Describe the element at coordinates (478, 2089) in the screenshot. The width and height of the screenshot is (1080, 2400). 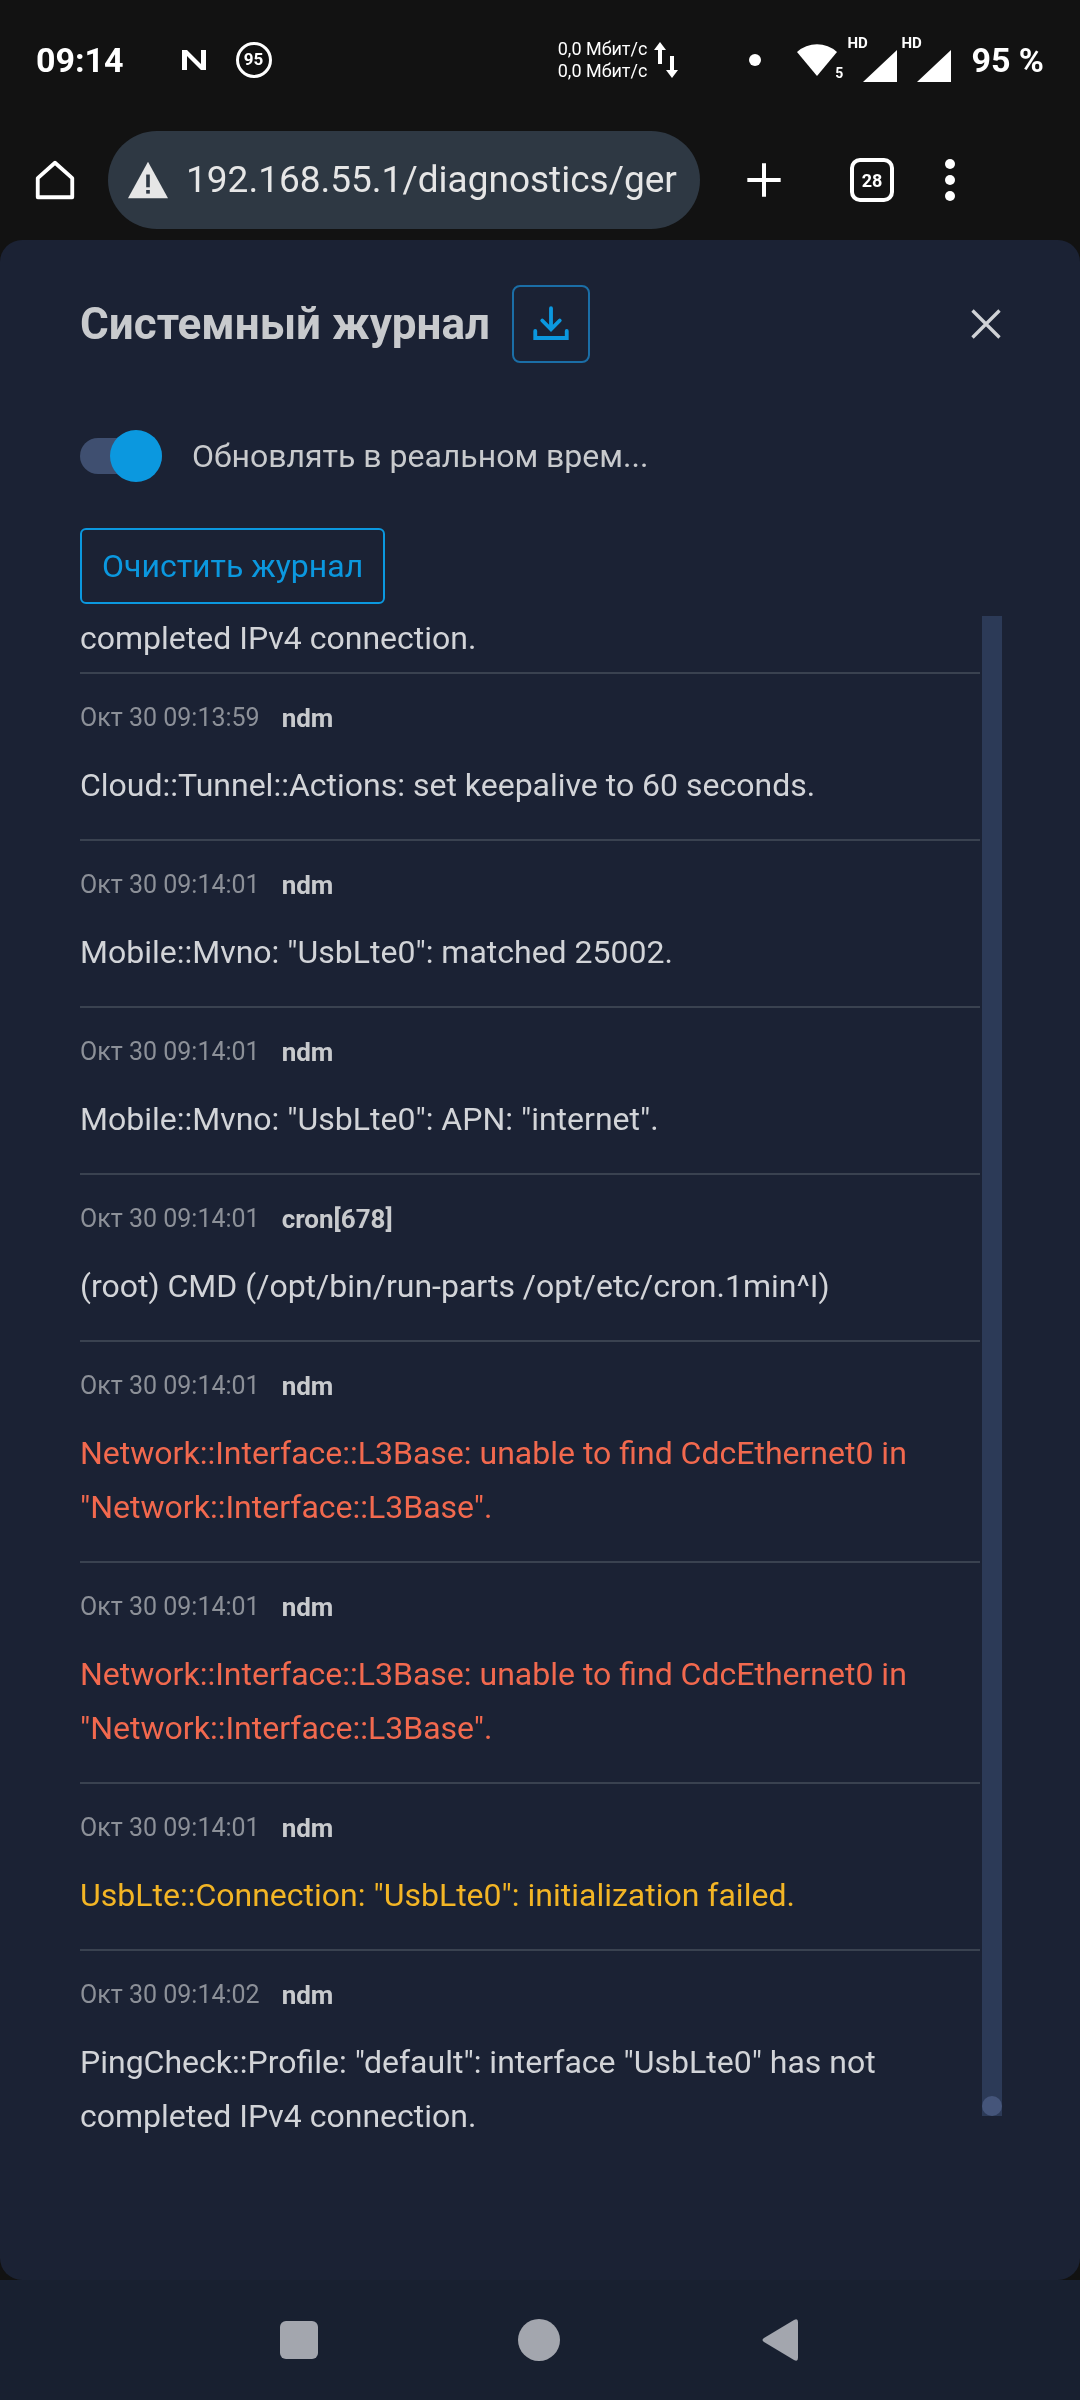
I see `log-message: PingCheck::Profile: "default": interface "UsbLte0" has not completed IPv4 connection.` at that location.